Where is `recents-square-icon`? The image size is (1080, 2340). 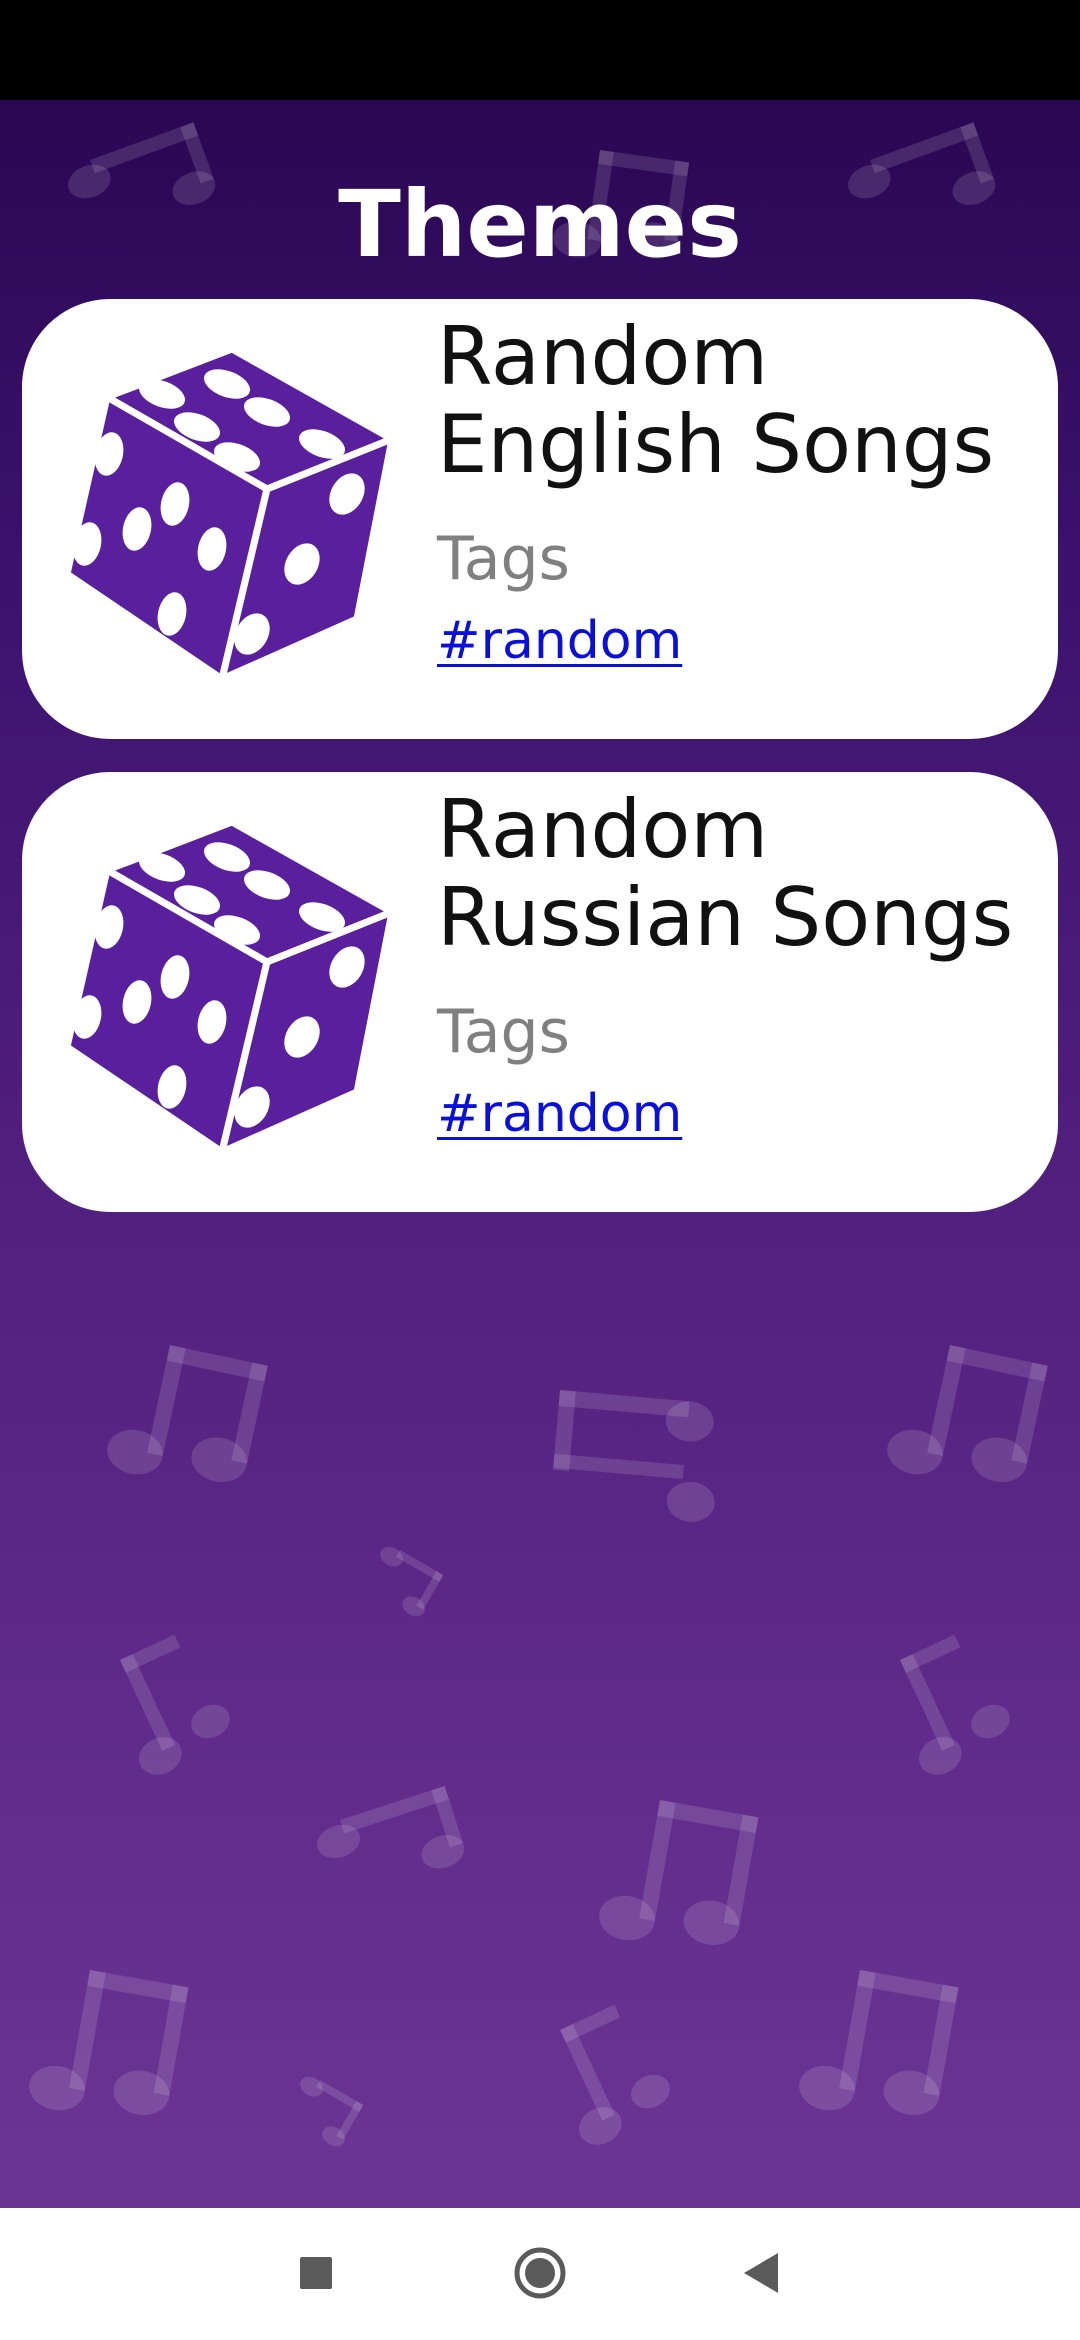
recents-square-icon is located at coordinates (316, 2273).